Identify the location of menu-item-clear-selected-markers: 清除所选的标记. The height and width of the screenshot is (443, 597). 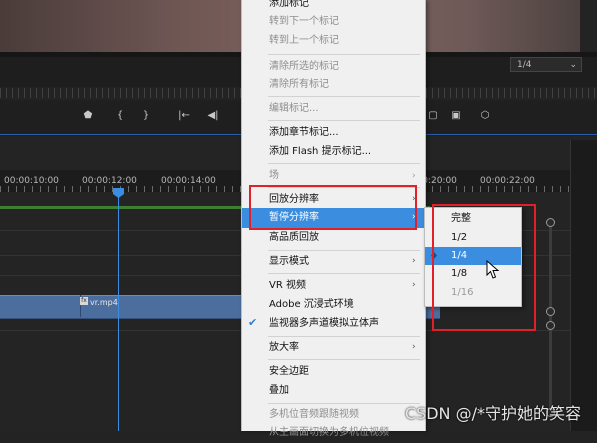
(304, 67).